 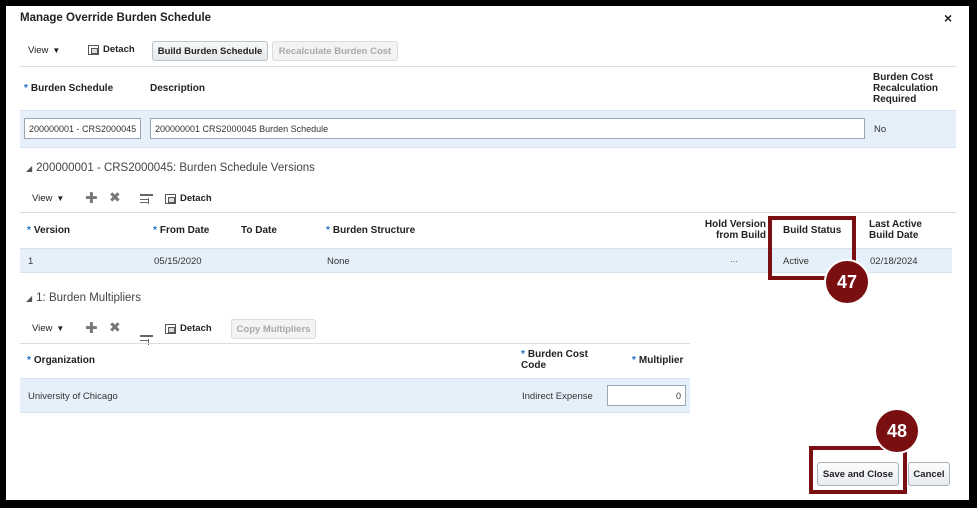 I want to click on column-header-burden-structure: * Burden Structure, so click(x=371, y=230).